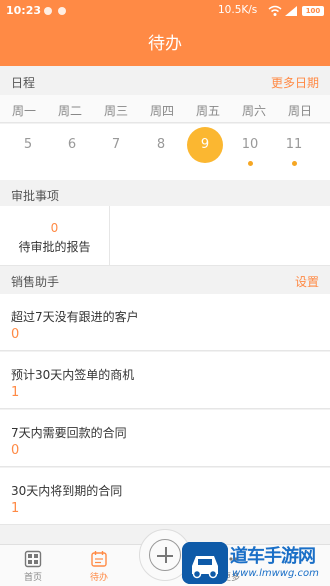 Image resolution: width=330 pixels, height=586 pixels. What do you see at coordinates (294, 144) in the screenshot?
I see `date-number: 11` at bounding box center [294, 144].